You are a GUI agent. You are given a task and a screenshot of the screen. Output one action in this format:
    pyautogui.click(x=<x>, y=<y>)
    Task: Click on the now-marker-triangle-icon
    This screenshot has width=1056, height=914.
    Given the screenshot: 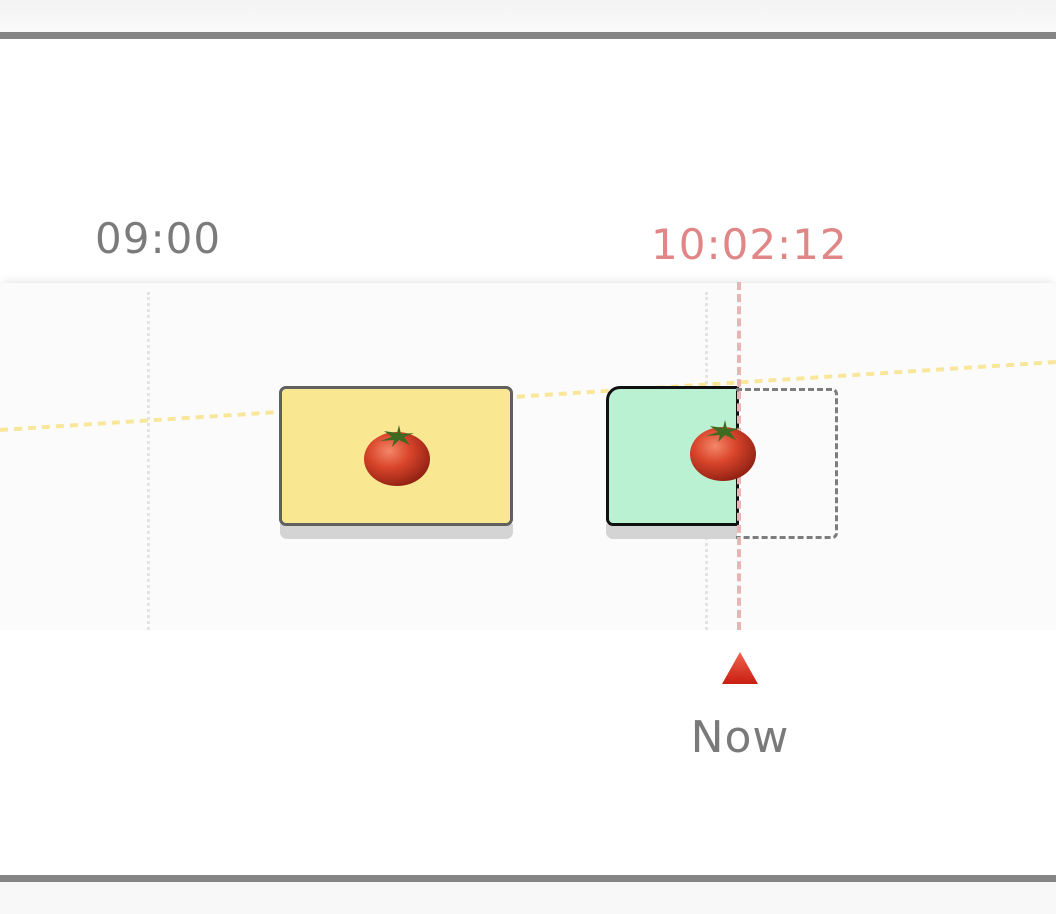 What is the action you would take?
    pyautogui.click(x=740, y=668)
    